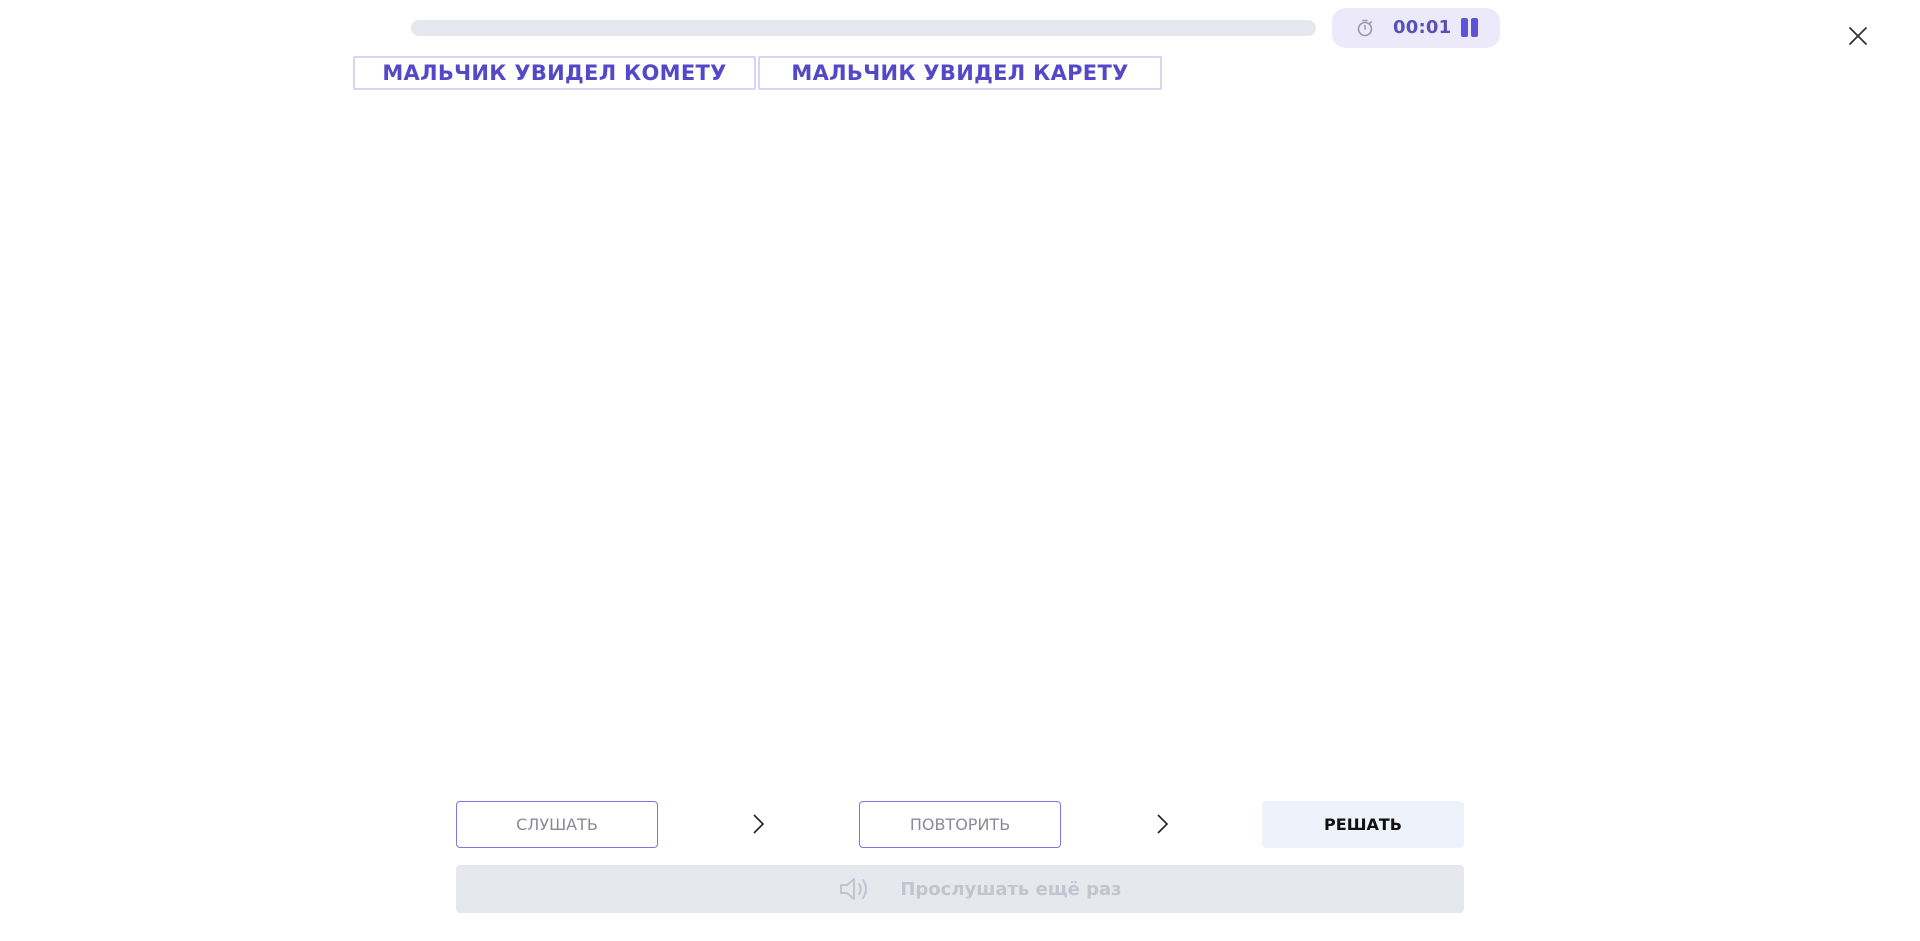 The height and width of the screenshot is (941, 1920). Describe the element at coordinates (960, 824) in the screenshot. I see `repeat-button: ПОВТОРИТЬ` at that location.